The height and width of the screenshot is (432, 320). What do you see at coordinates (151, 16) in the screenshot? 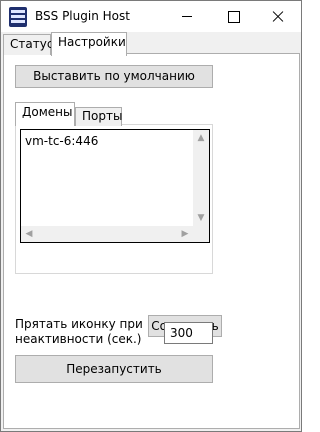
I see `title-bar: BSS Plugin Host` at bounding box center [151, 16].